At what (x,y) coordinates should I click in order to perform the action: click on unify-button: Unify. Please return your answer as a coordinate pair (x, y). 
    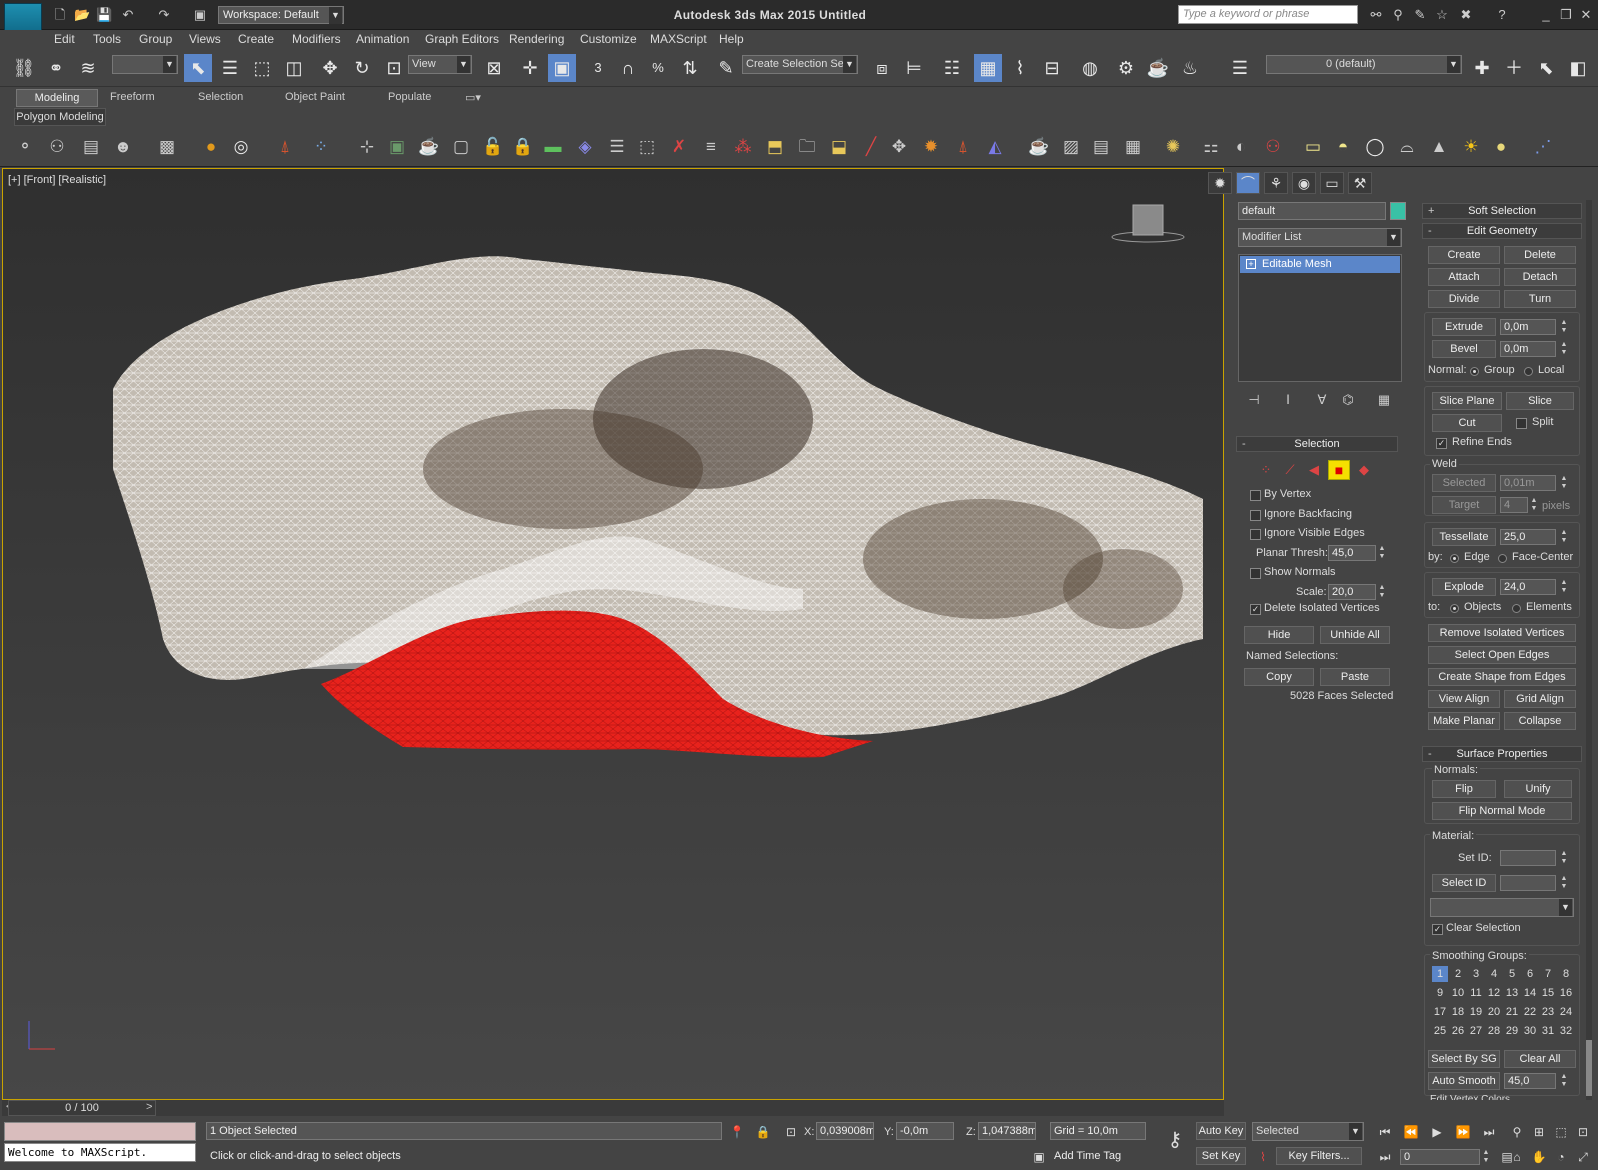
    Looking at the image, I should click on (1538, 789).